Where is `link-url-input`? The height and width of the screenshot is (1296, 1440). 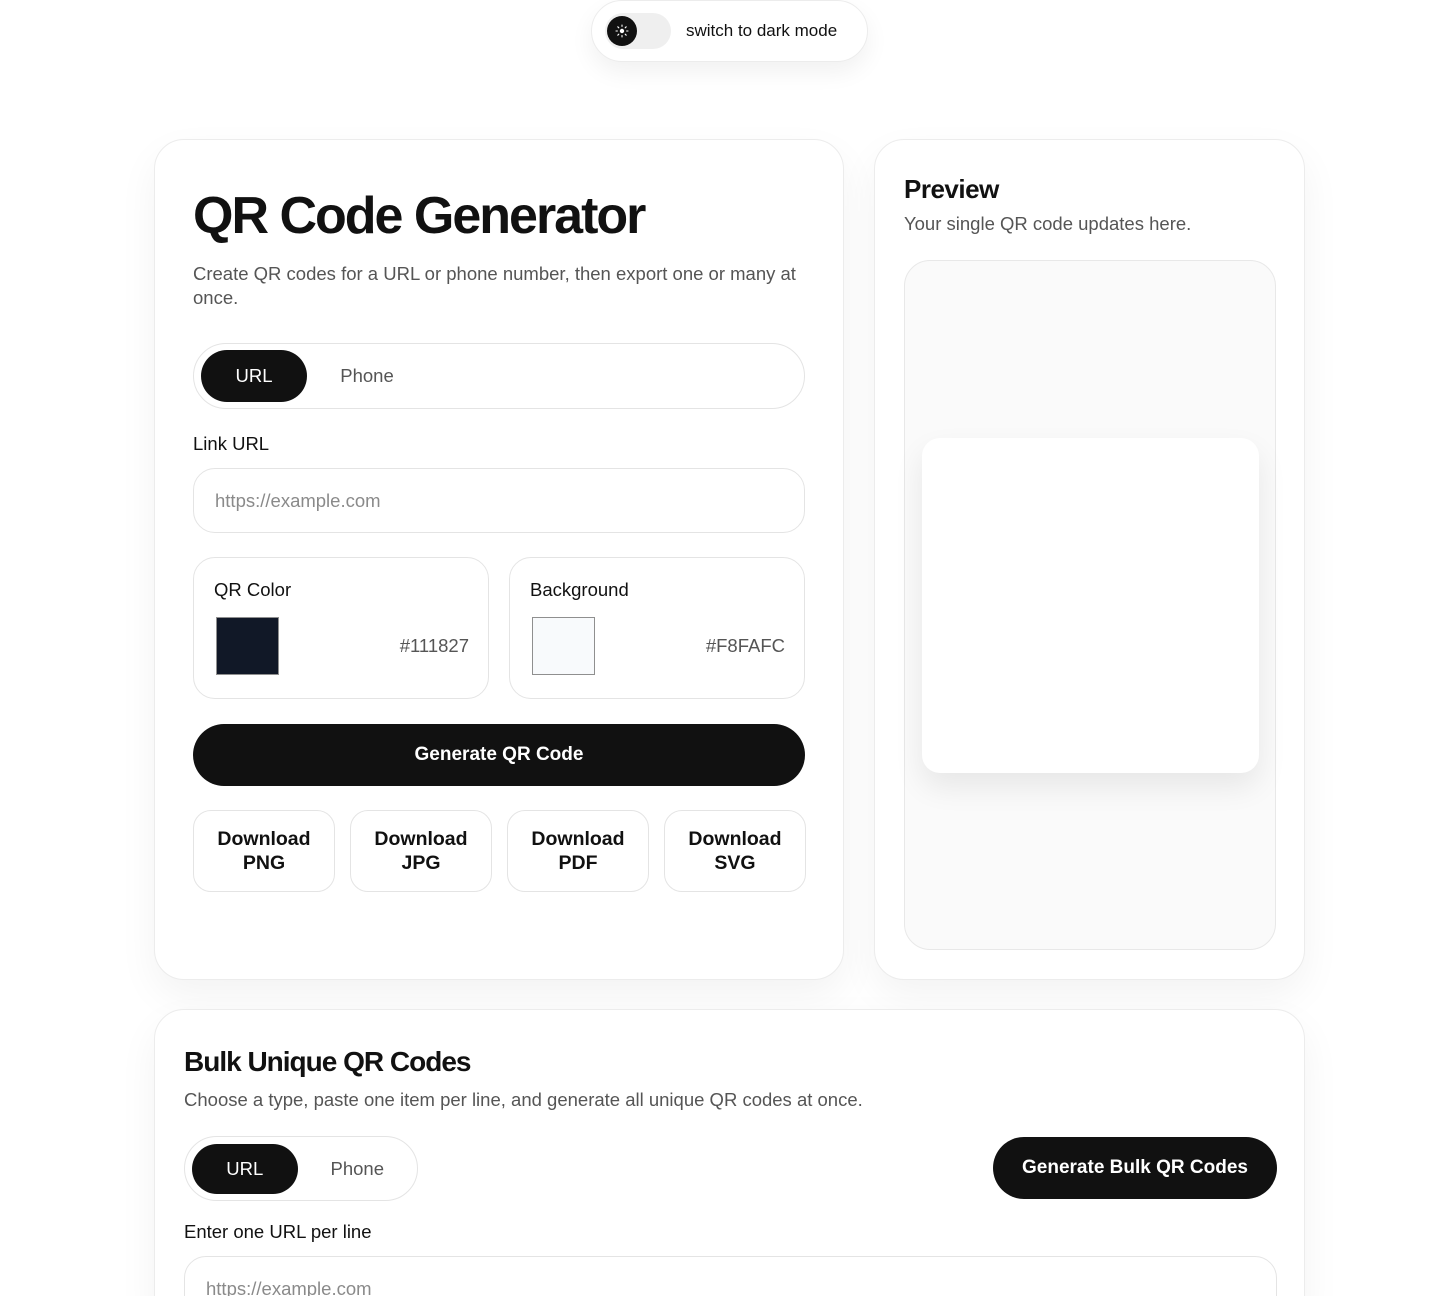
link-url-input is located at coordinates (499, 500).